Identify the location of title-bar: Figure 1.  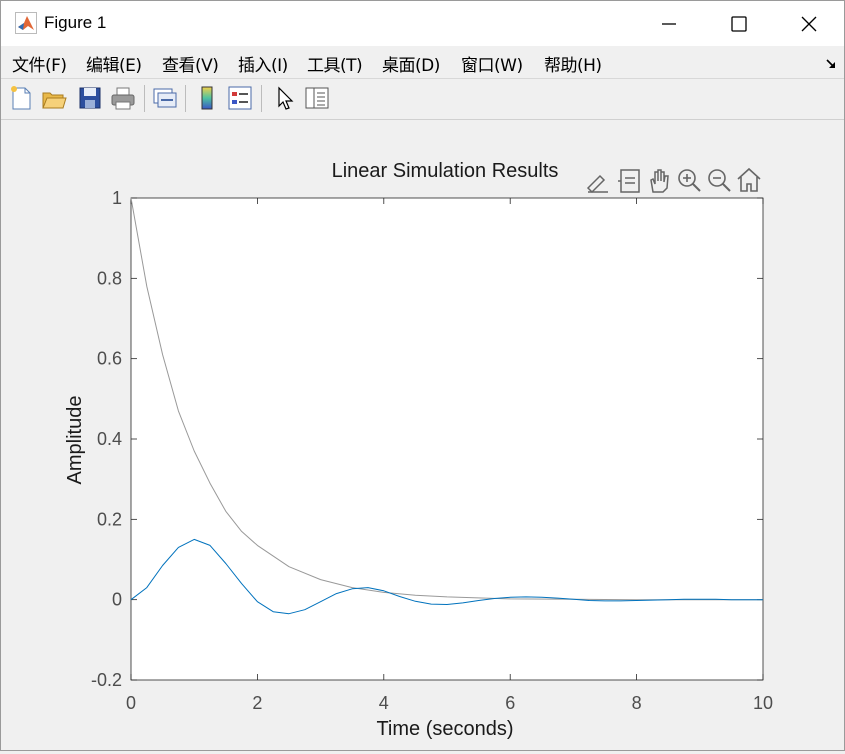
(422, 23).